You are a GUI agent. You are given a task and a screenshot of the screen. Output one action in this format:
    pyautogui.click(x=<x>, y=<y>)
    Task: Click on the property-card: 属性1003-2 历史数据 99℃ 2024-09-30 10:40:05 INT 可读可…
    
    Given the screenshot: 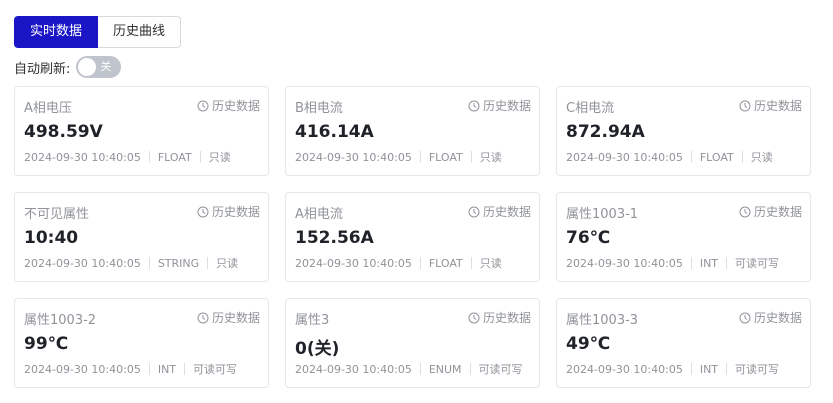 What is the action you would take?
    pyautogui.click(x=141, y=343)
    